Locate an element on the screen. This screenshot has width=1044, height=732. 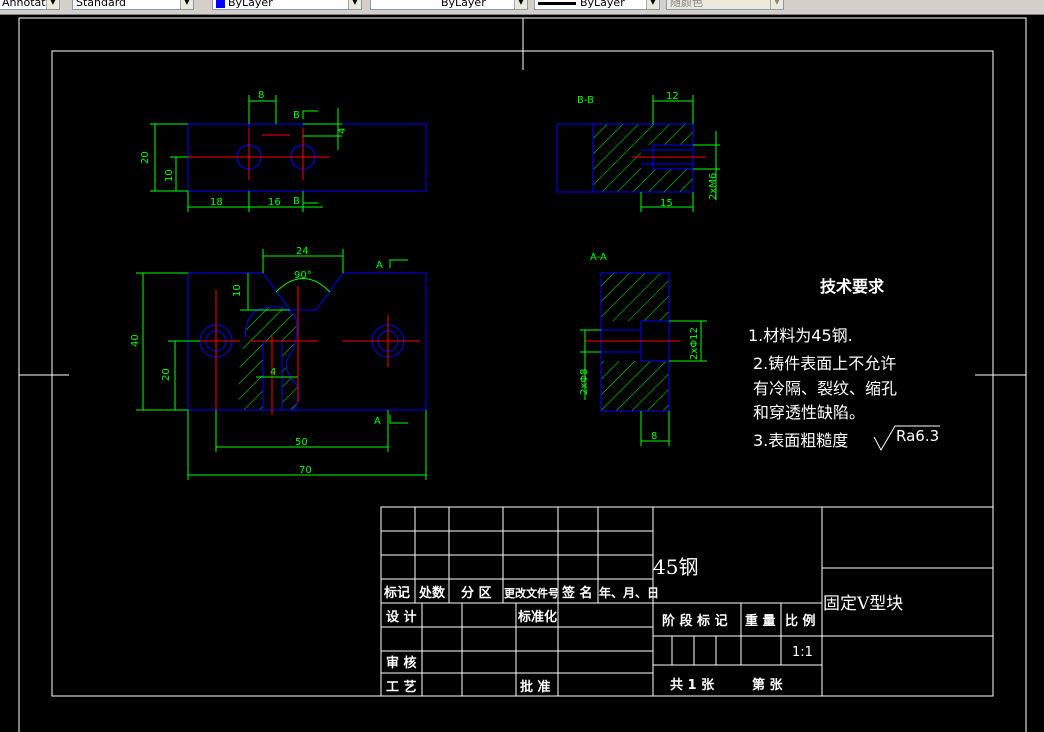
weight-label: 重 量 is located at coordinates (760, 621).